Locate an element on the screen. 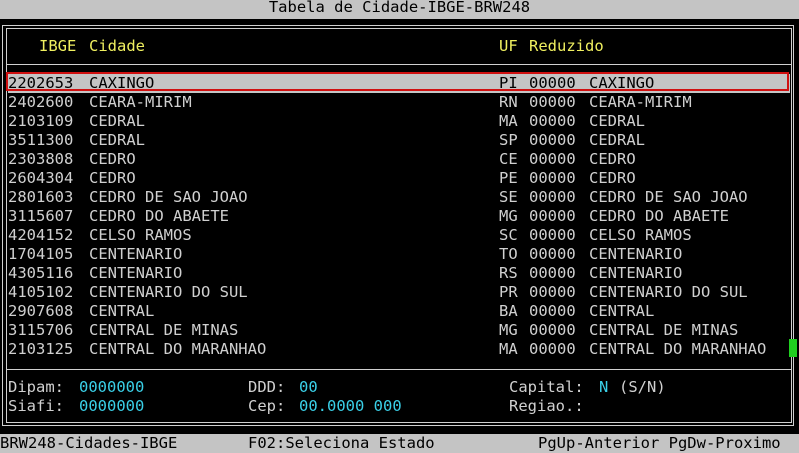 The height and width of the screenshot is (453, 799). header-divider is located at coordinates (399, 64).